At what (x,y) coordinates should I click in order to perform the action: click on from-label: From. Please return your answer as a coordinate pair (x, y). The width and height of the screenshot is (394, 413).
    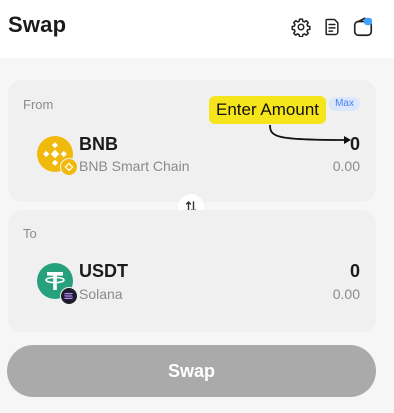
    Looking at the image, I should click on (38, 104).